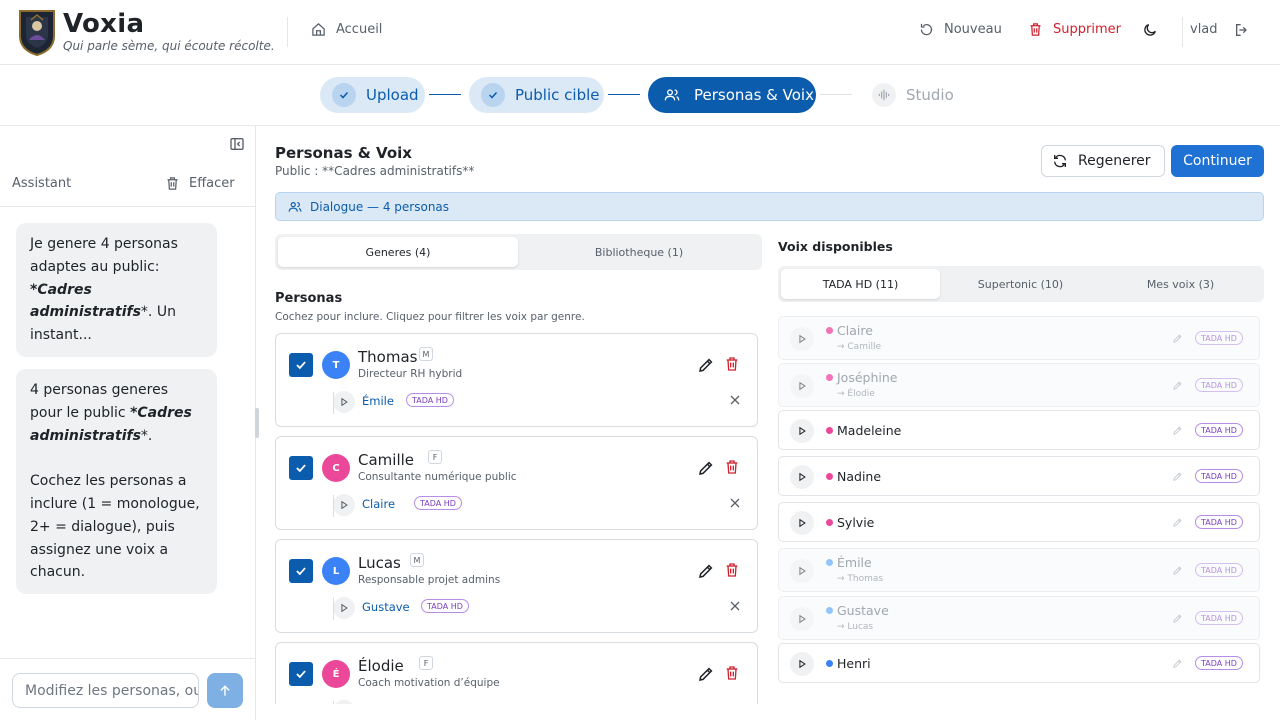 The width and height of the screenshot is (1280, 720). What do you see at coordinates (372, 95) in the screenshot?
I see `step-upload: Upload` at bounding box center [372, 95].